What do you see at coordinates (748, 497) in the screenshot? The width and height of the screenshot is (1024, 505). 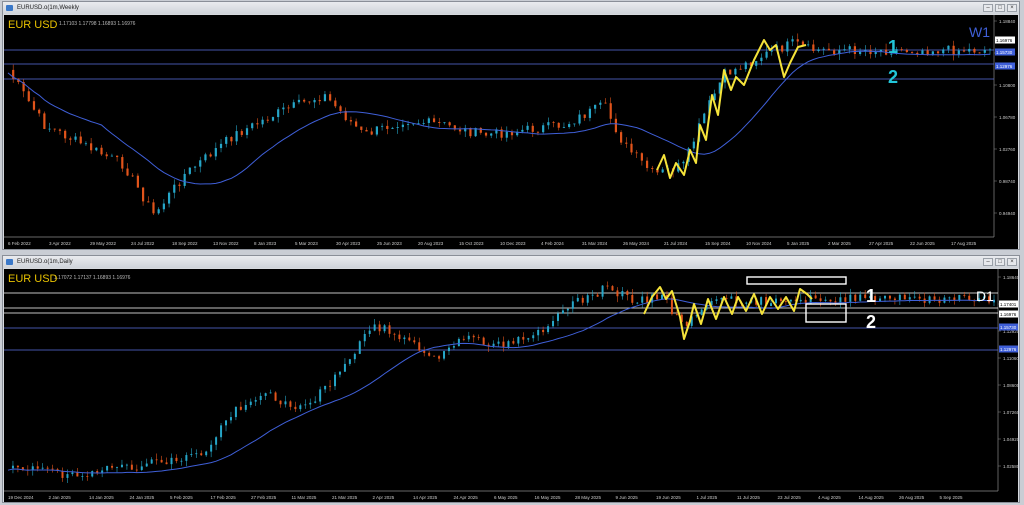 I see `date-tick-label: 11 Jul 2025` at bounding box center [748, 497].